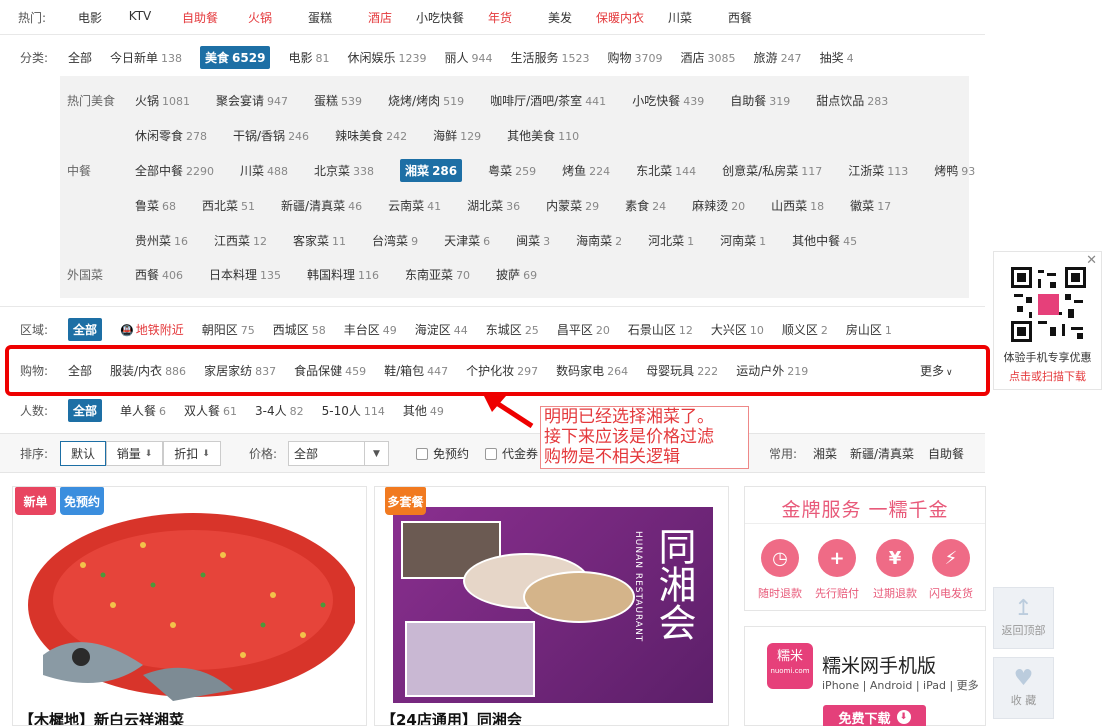  Describe the element at coordinates (414, 205) in the screenshot. I see `subcategory-item: 云南菜 41` at that location.